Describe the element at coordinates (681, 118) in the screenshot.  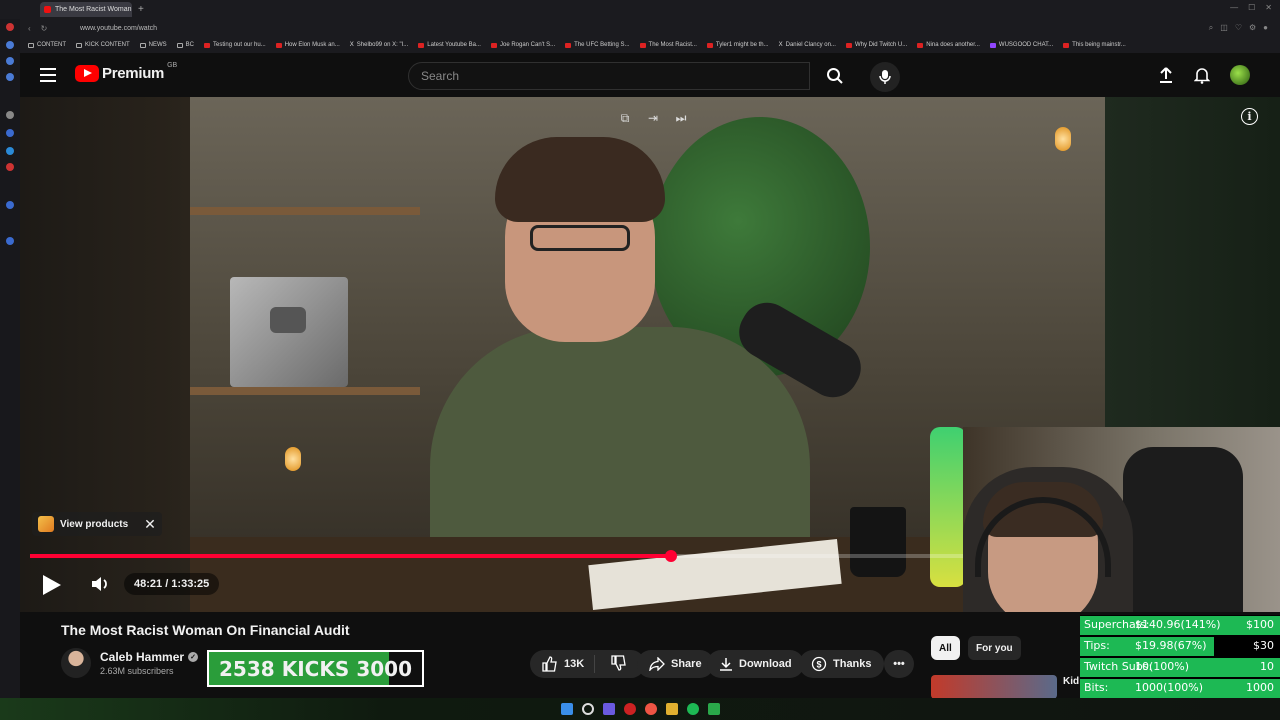
I see `next-video-icon: ⏭` at that location.